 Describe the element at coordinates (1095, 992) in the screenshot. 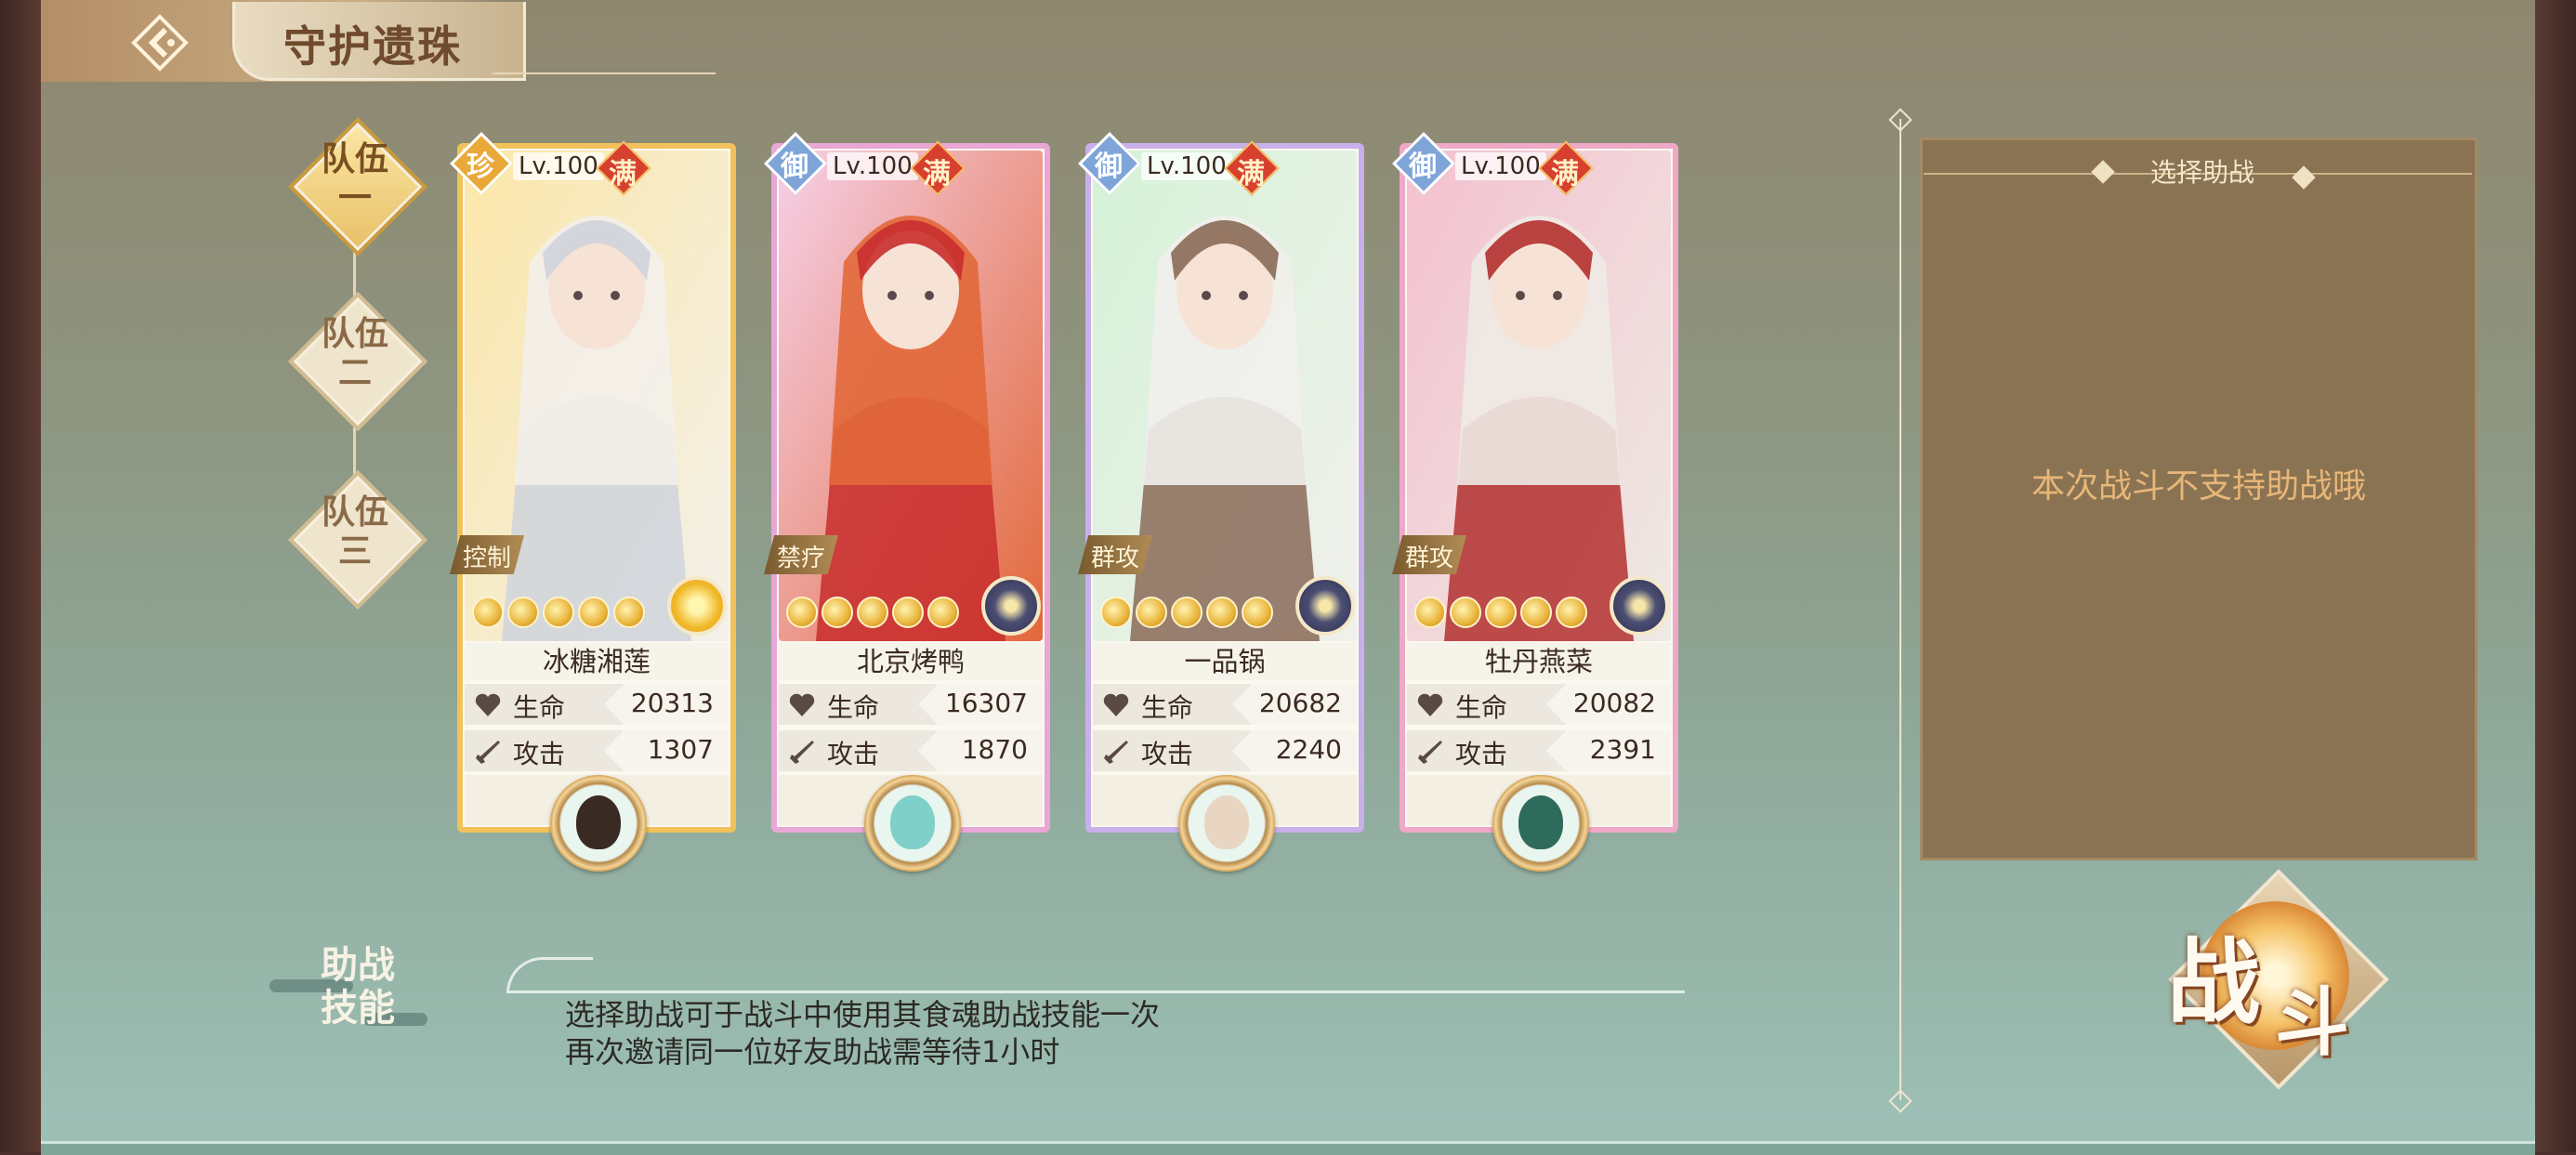

I see `desc-divider` at that location.